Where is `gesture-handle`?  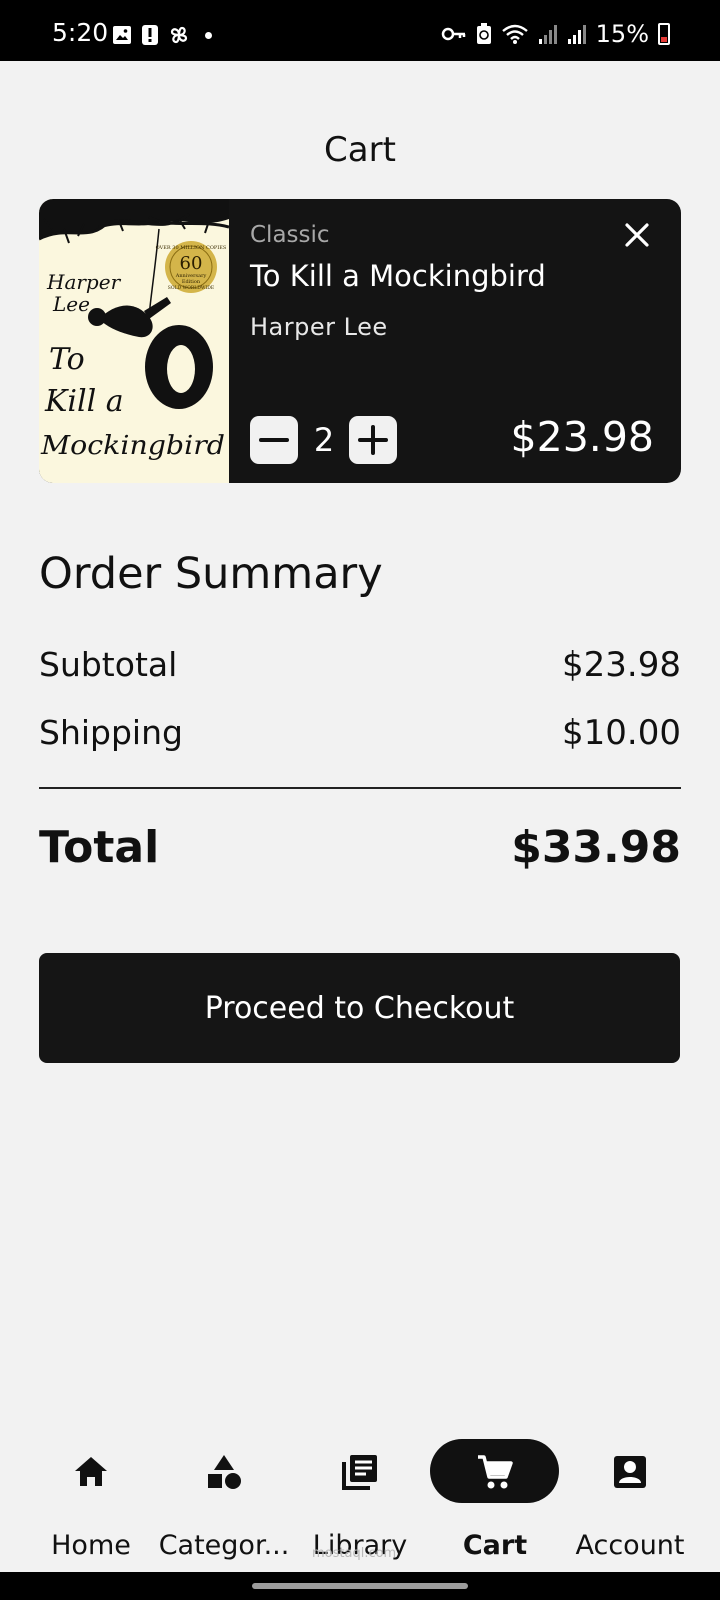 gesture-handle is located at coordinates (360, 1586).